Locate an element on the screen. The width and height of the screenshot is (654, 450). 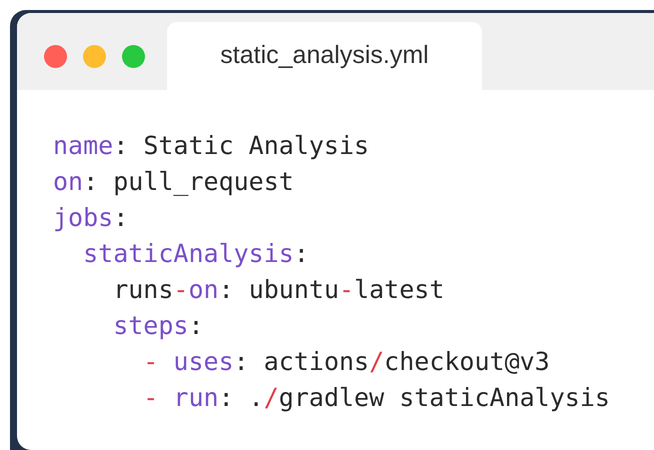
code-line: jobs: is located at coordinates (90, 217).